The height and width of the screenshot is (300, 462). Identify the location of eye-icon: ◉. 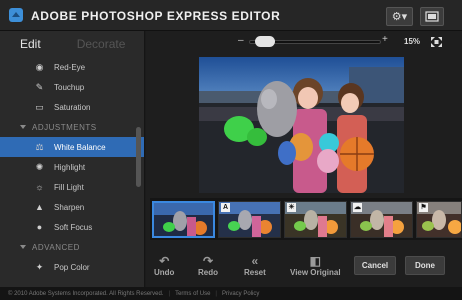
(39, 66).